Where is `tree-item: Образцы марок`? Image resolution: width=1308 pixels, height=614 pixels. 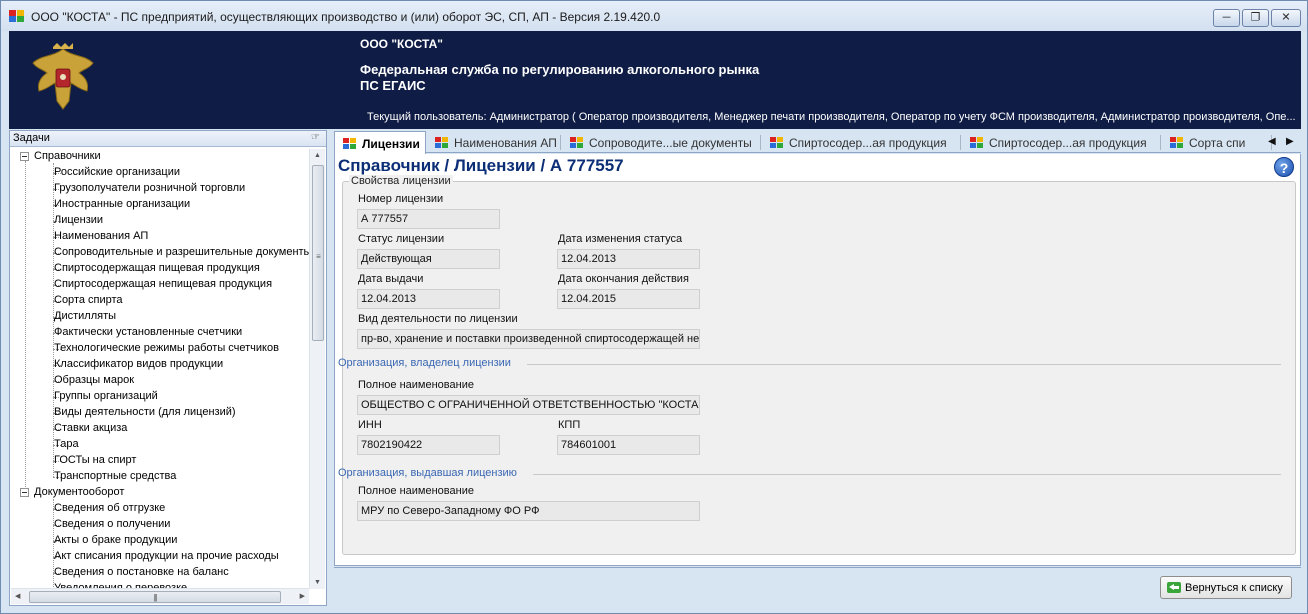
tree-item: Образцы марок is located at coordinates (160, 381).